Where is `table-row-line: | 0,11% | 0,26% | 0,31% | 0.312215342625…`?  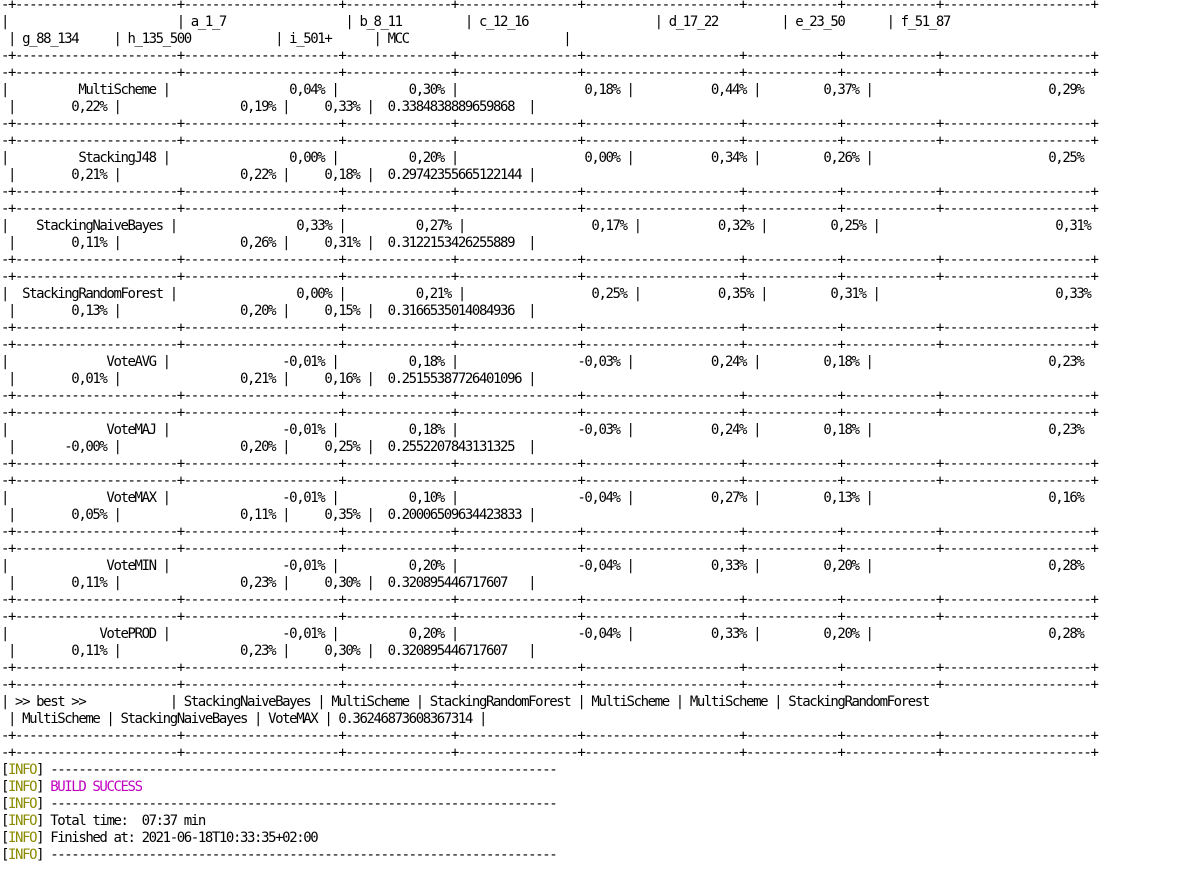
table-row-line: | 0,11% | 0,26% | 0,31% | 0.312215342625… is located at coordinates (269, 243).